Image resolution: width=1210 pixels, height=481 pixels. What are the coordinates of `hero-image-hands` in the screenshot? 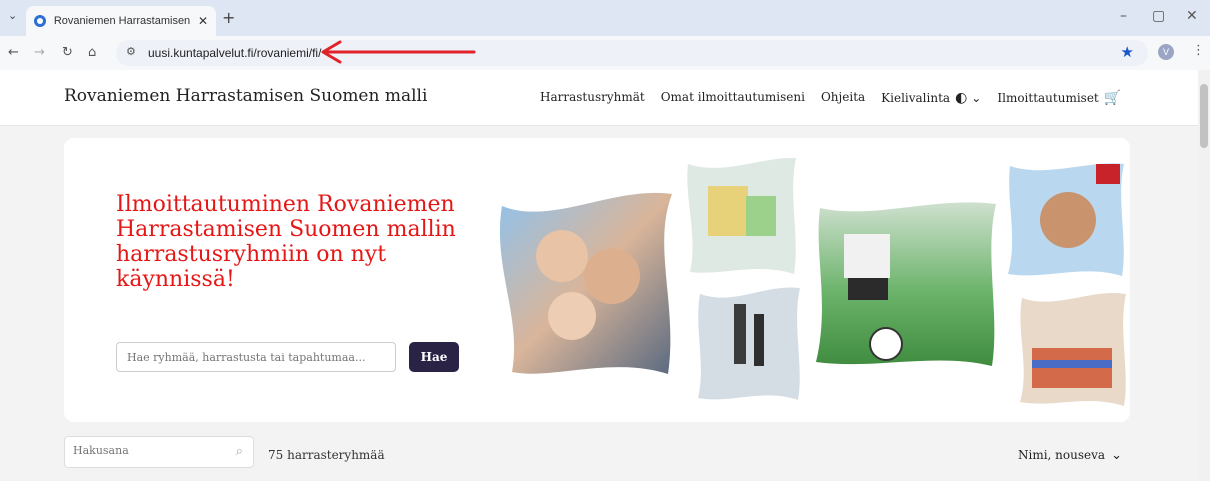 It's located at (1066, 219).